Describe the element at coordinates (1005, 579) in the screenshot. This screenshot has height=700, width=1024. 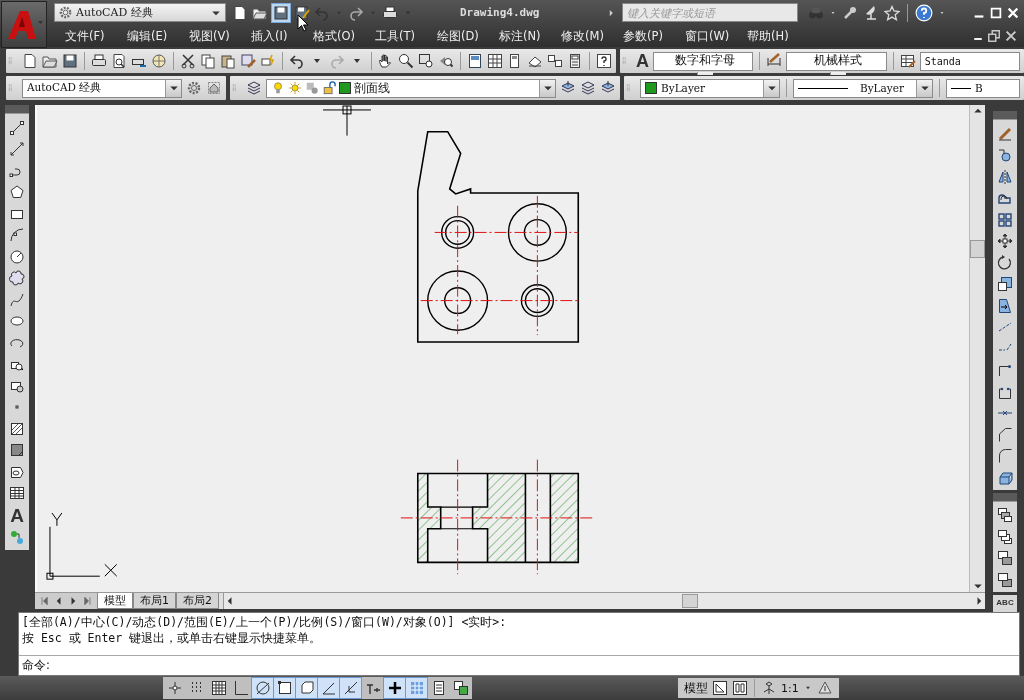
I see `send-under-icon` at that location.